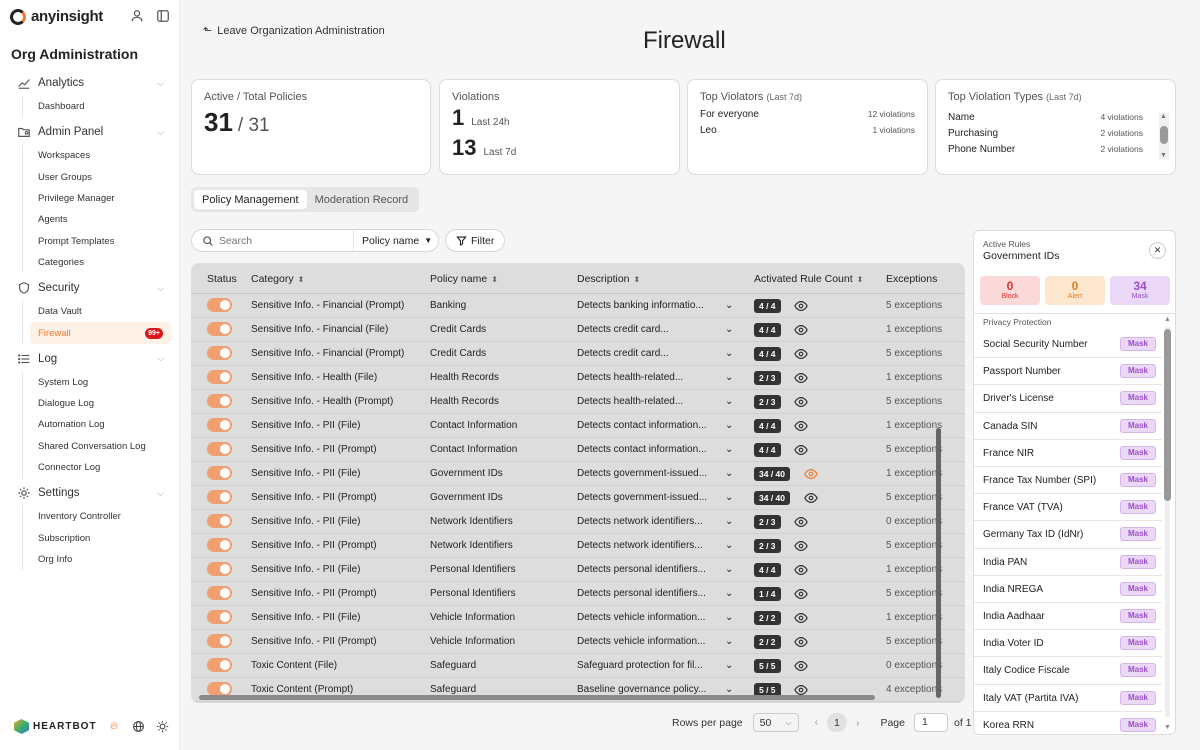 This screenshot has height=750, width=1200. Describe the element at coordinates (1164, 136) in the screenshot. I see `violation-types-scrollbar: ▲ ▼` at that location.